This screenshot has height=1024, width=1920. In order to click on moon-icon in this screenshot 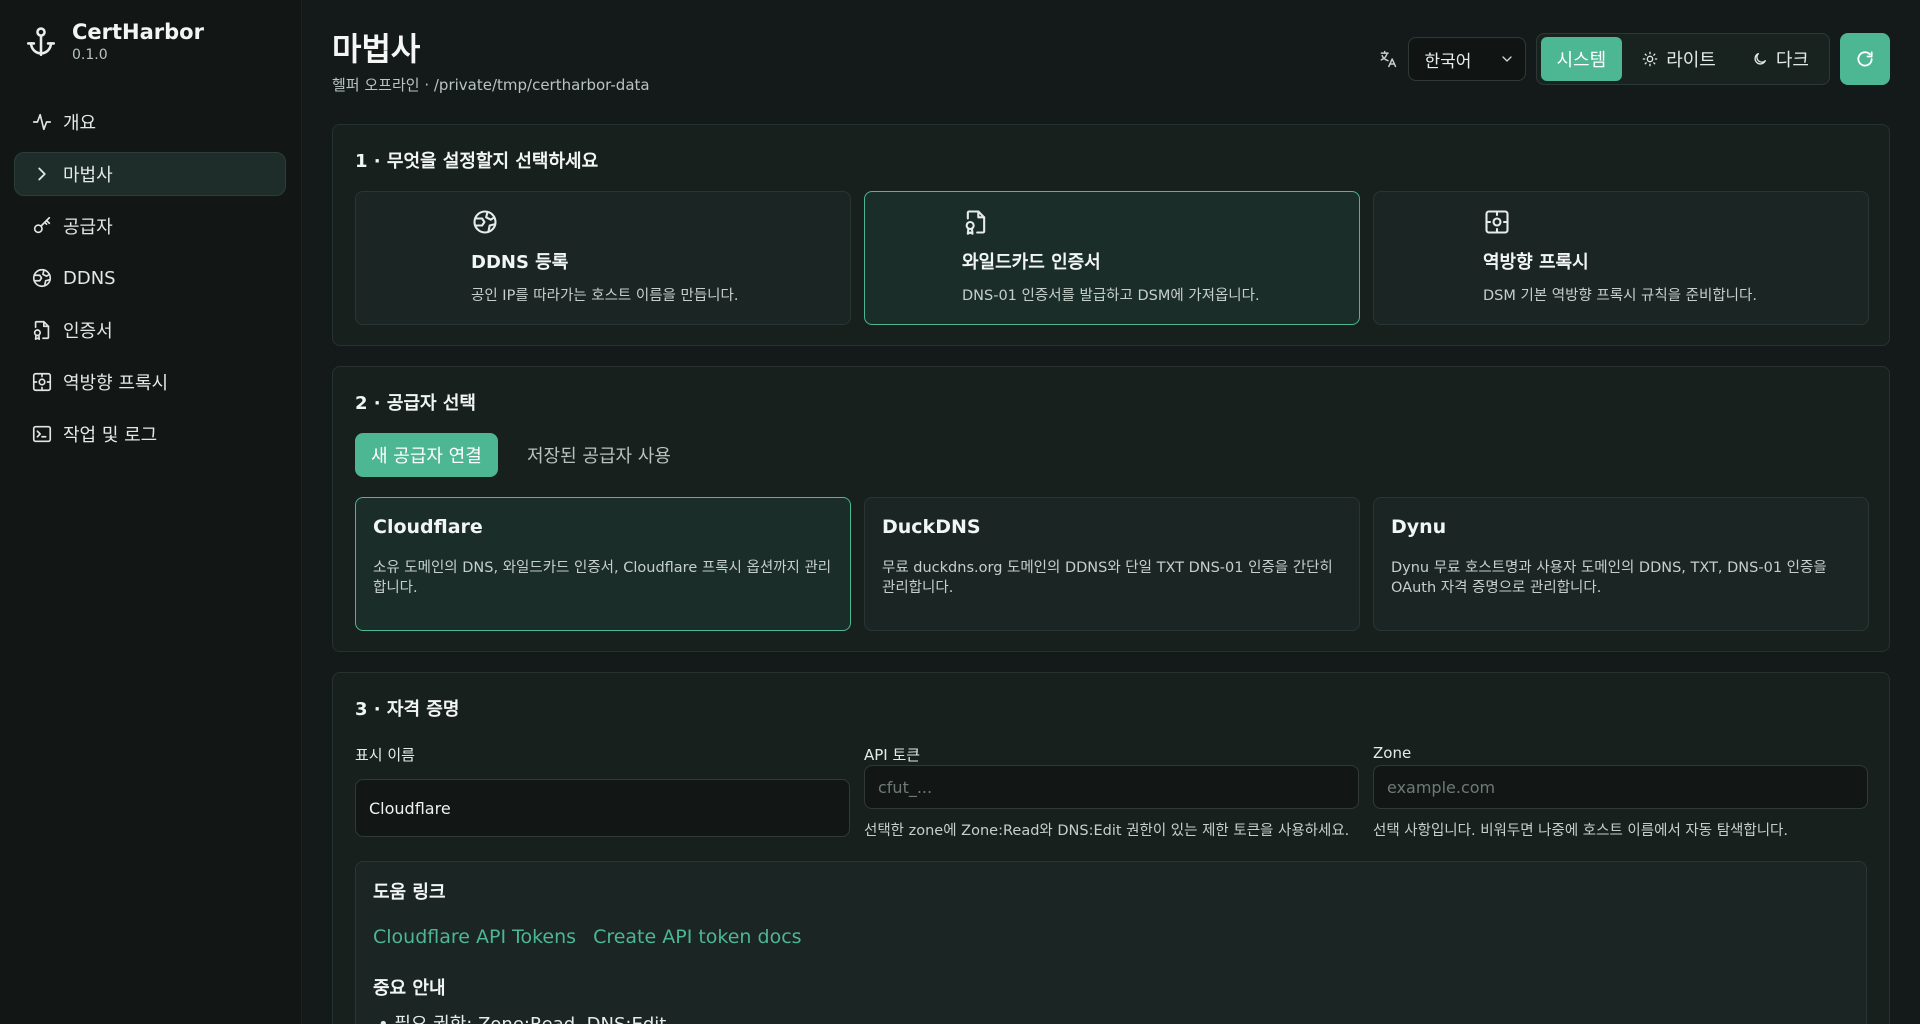, I will do `click(1760, 59)`.